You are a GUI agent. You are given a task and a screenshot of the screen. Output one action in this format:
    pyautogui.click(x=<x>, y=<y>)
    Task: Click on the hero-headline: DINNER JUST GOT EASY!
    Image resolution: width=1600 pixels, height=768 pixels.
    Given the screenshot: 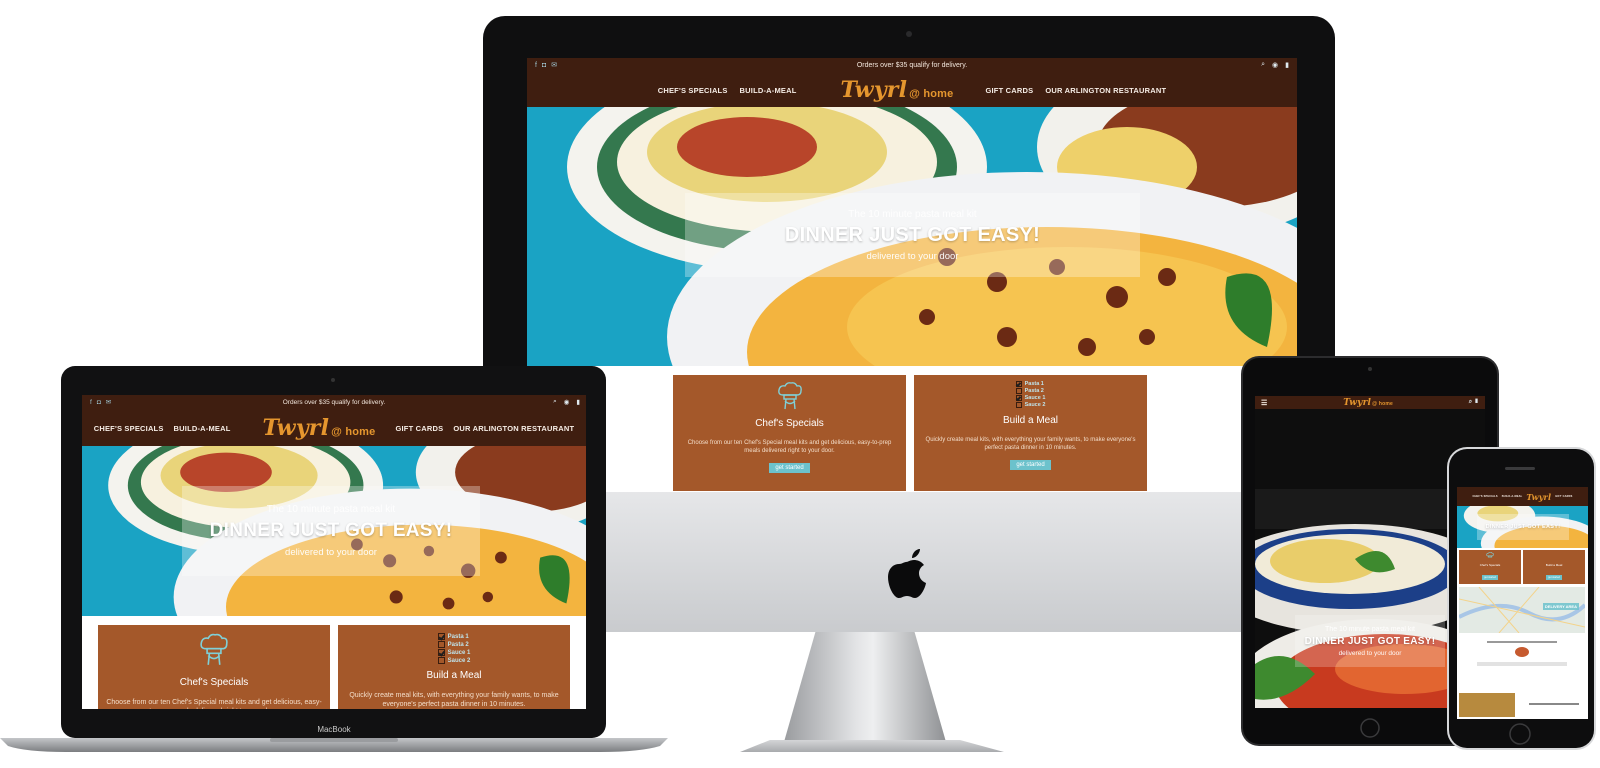 What is the action you would take?
    pyautogui.click(x=1523, y=527)
    